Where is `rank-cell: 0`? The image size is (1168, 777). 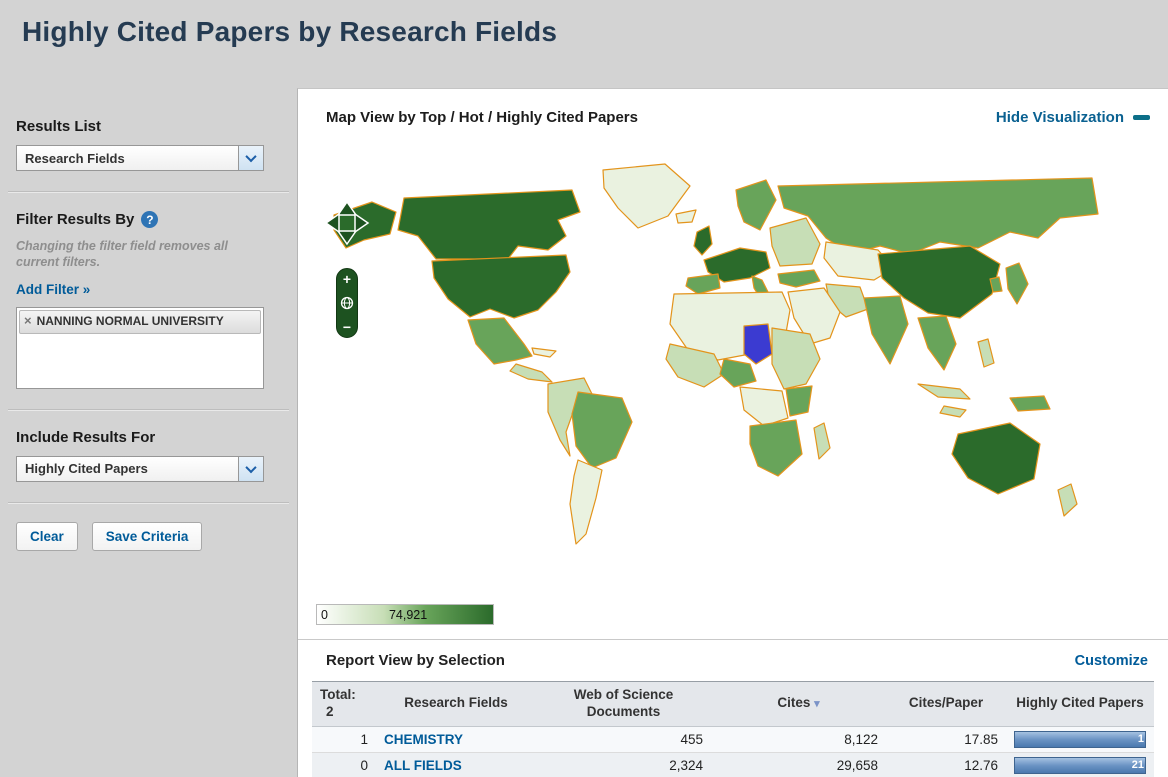
rank-cell: 0 is located at coordinates (344, 764).